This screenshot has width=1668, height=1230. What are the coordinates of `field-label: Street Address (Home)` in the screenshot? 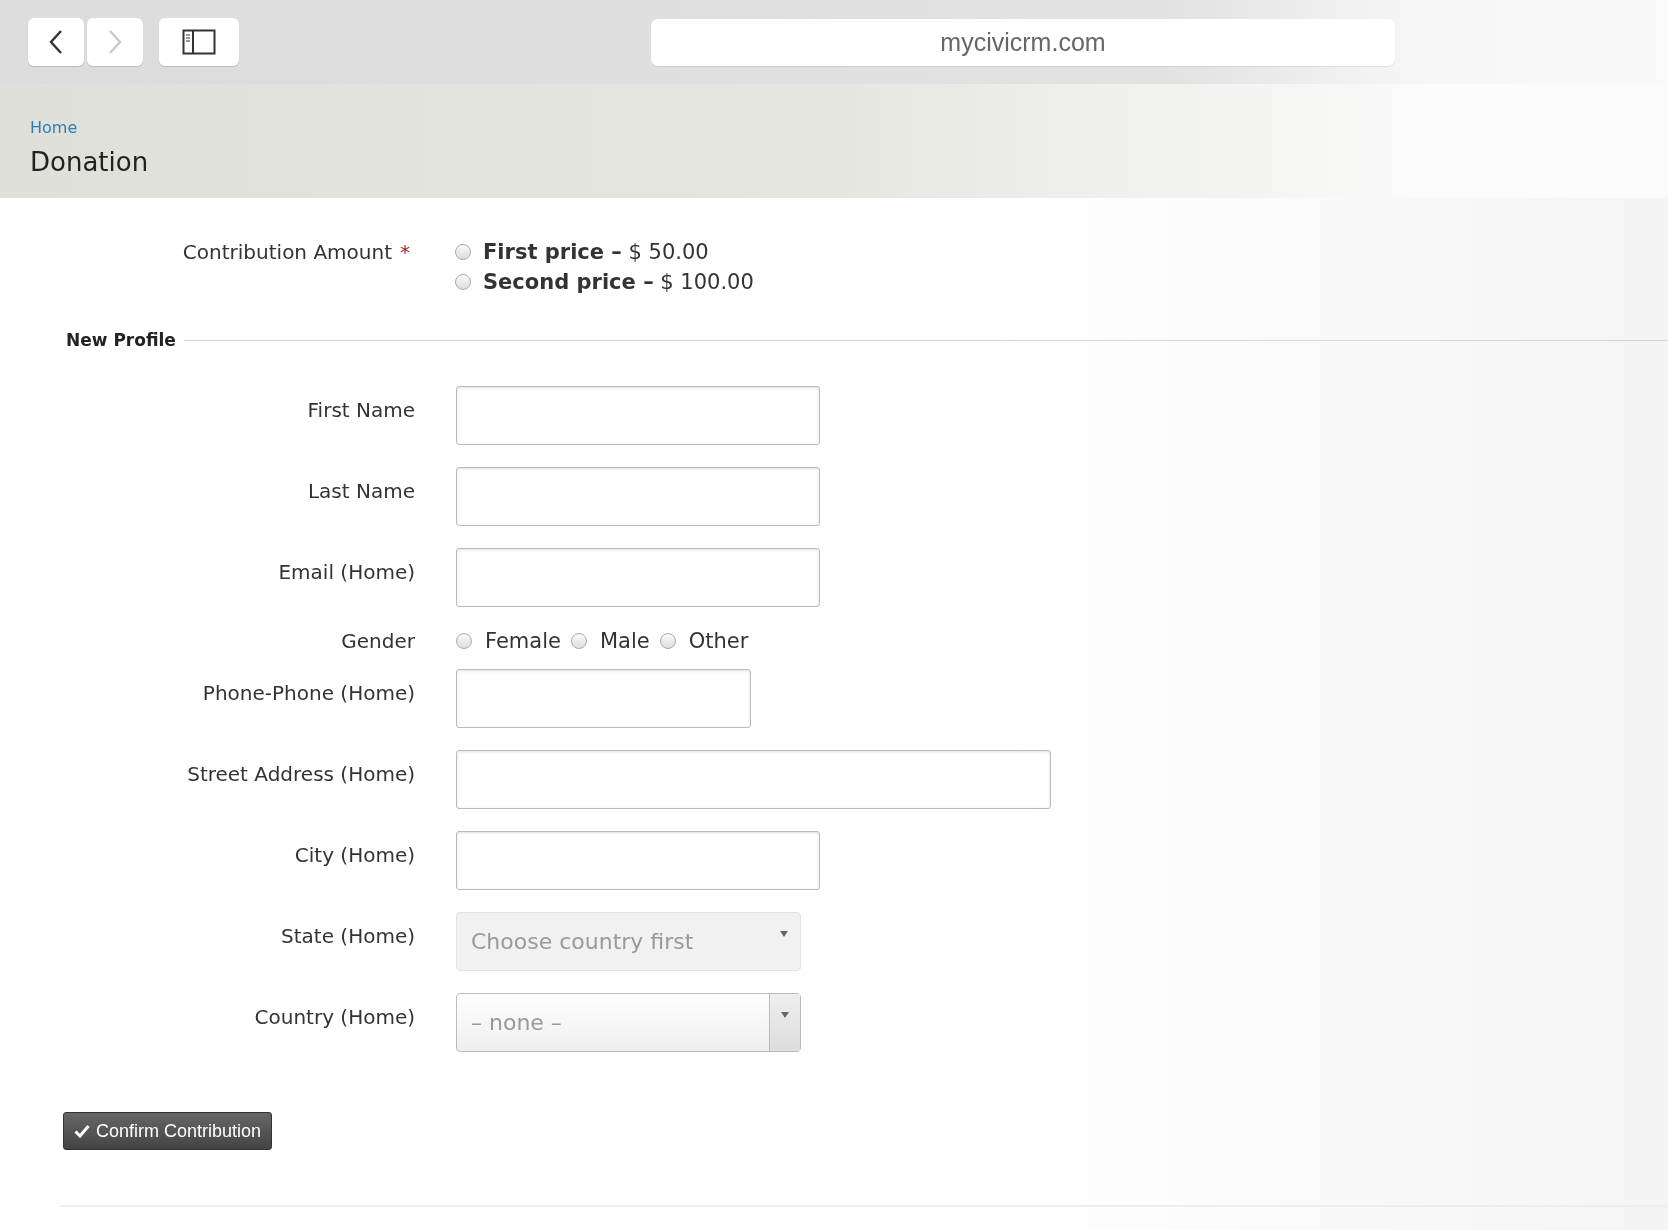 It's located at (301, 774).